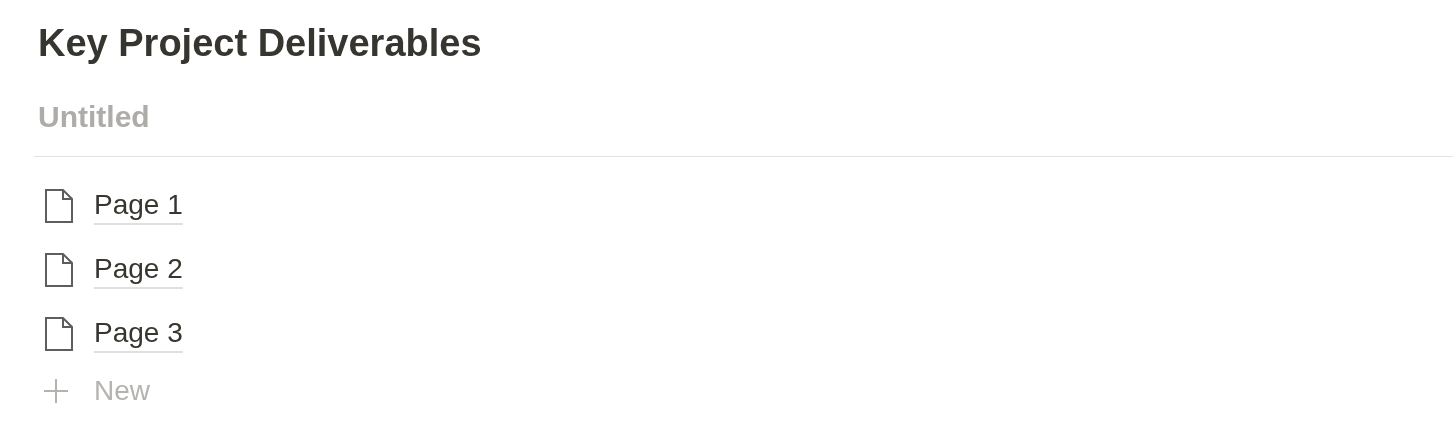 This screenshot has width=1453, height=441. What do you see at coordinates (94, 116) in the screenshot?
I see `group-heading: Untitled` at bounding box center [94, 116].